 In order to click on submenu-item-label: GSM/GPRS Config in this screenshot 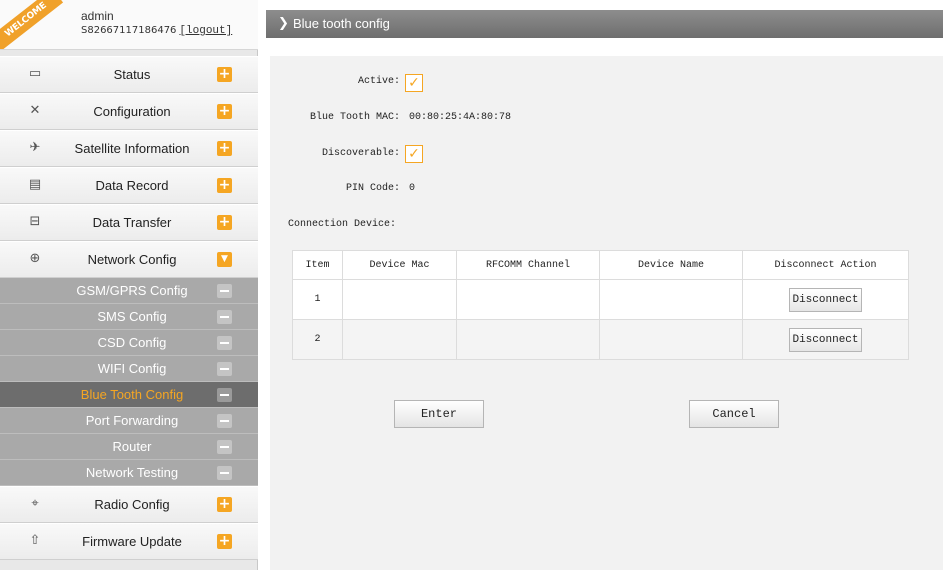, I will do `click(132, 290)`.